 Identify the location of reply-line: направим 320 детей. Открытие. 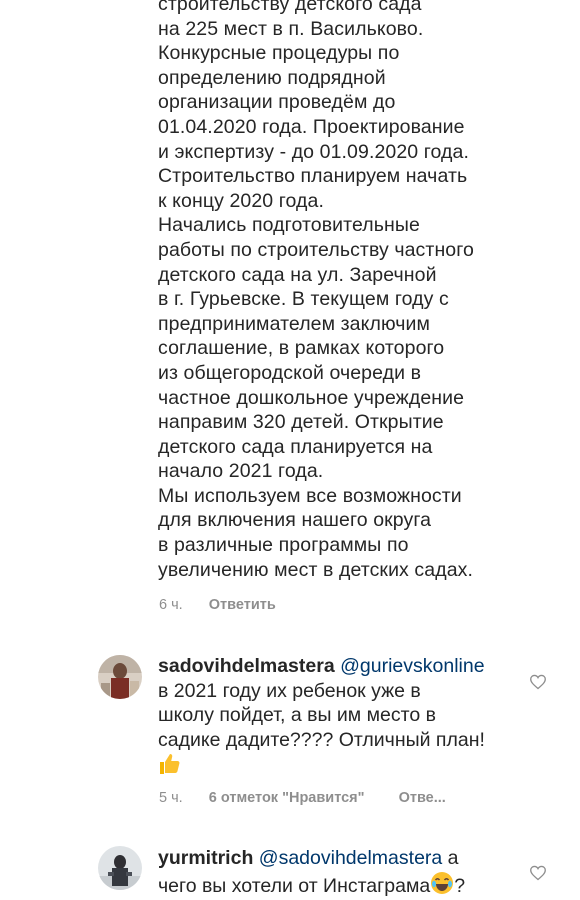
(301, 422).